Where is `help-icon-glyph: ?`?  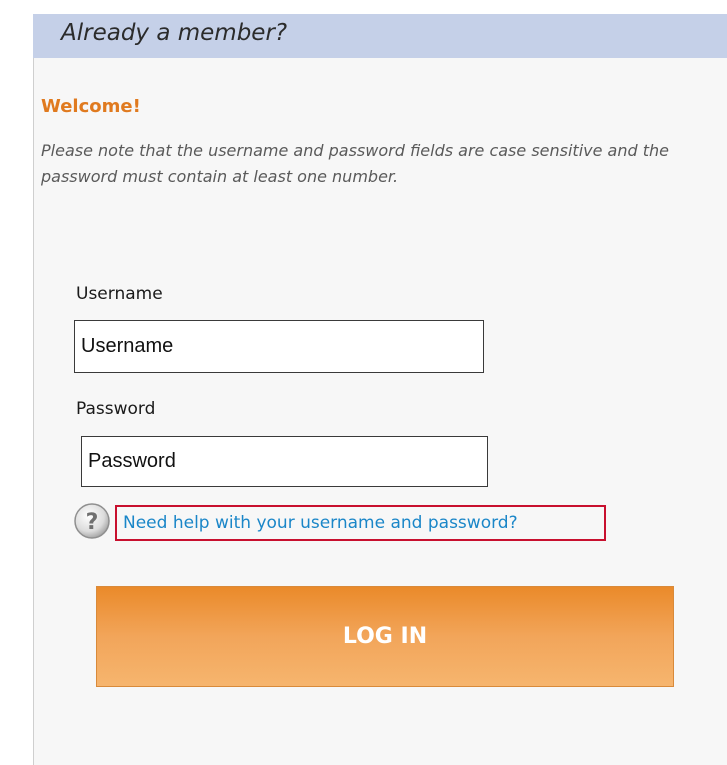 help-icon-glyph: ? is located at coordinates (92, 522).